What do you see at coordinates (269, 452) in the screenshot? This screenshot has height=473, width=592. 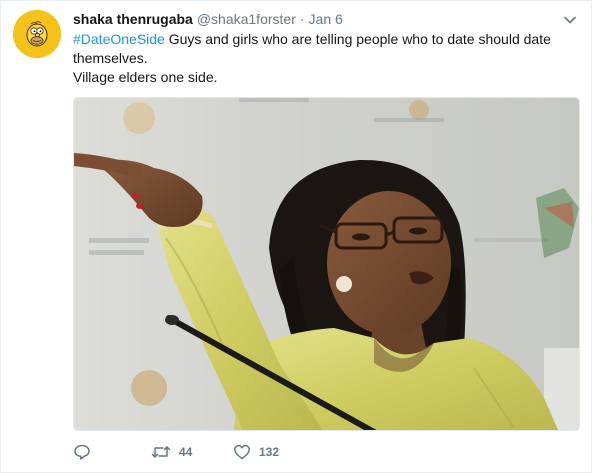 I see `like-count: 132` at bounding box center [269, 452].